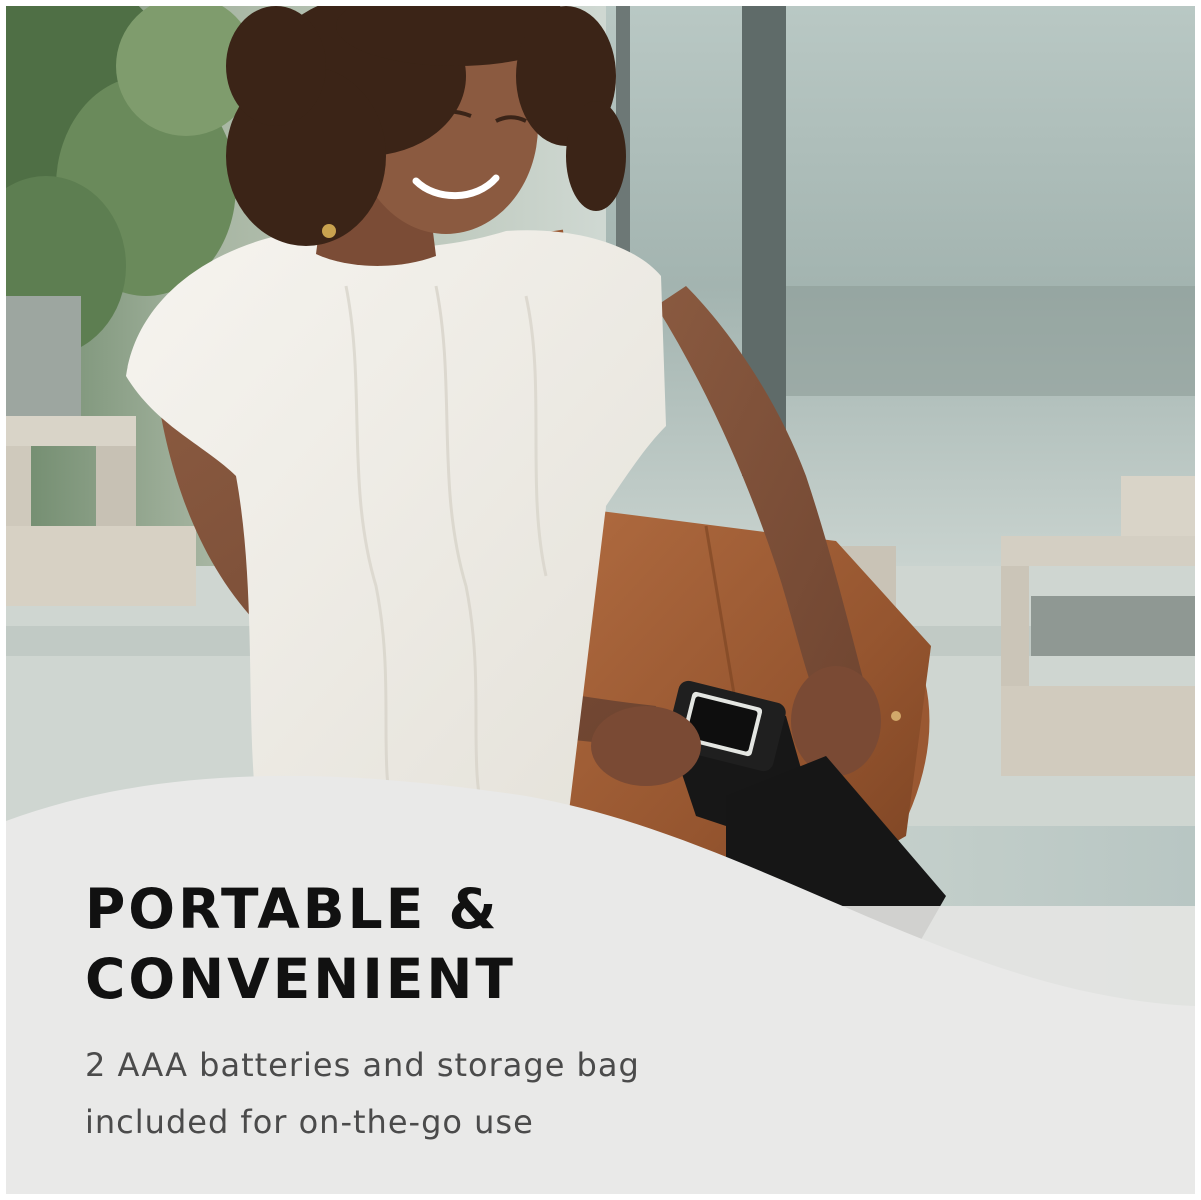  Describe the element at coordinates (292, 909) in the screenshot. I see `headline-line-1: PORTABLE &` at that location.